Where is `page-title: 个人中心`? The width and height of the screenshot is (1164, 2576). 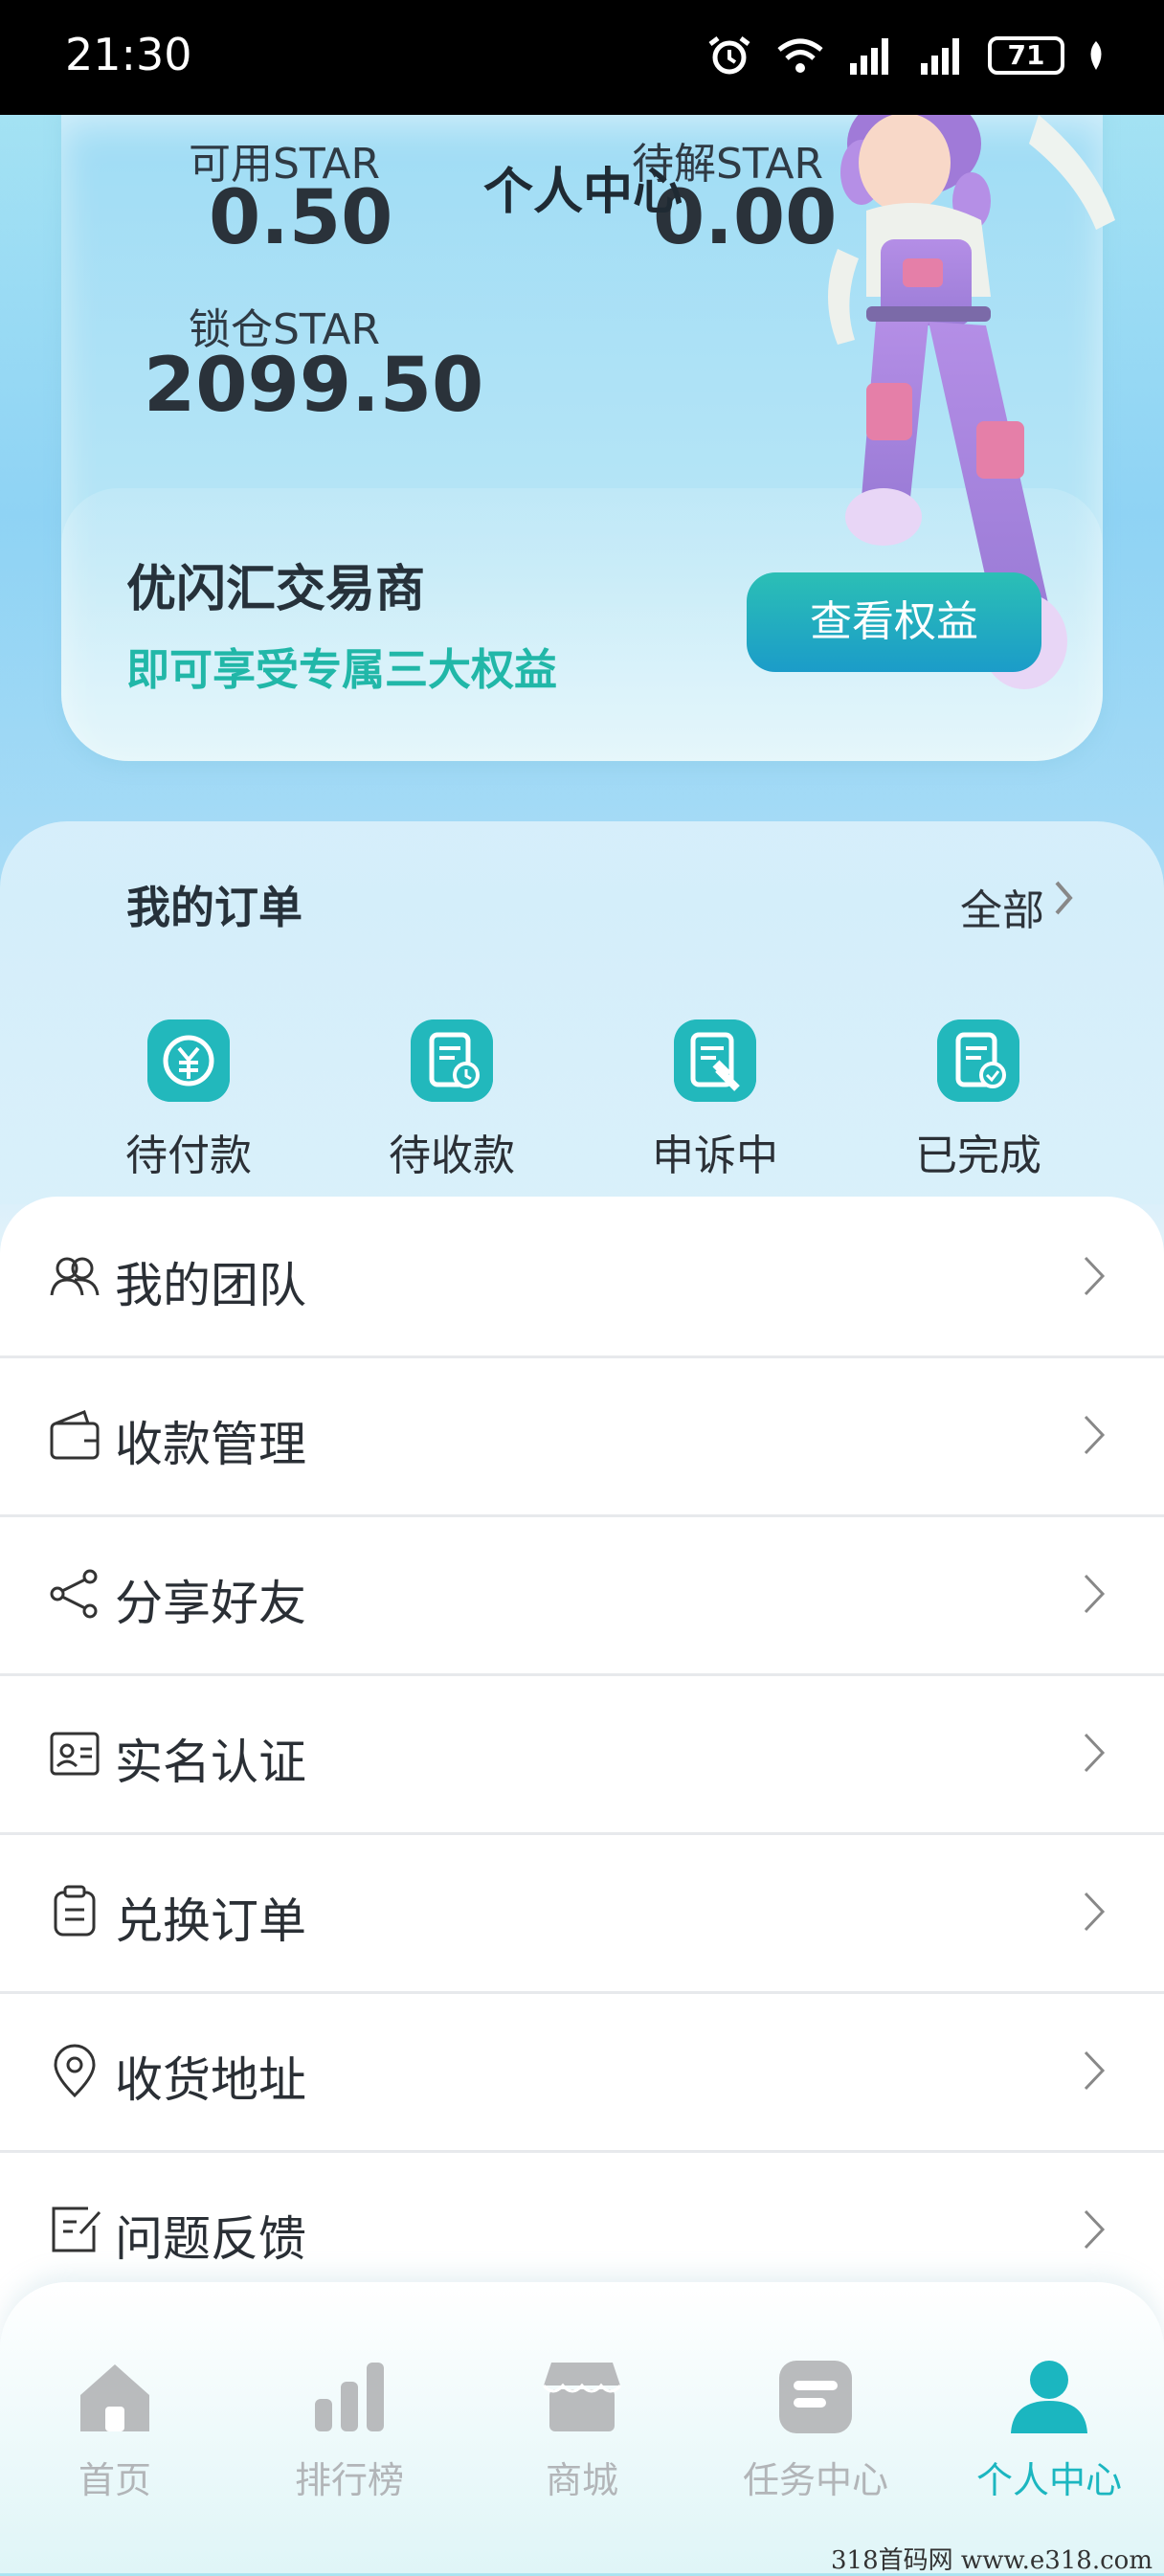
page-title: 个人中心 is located at coordinates (583, 192).